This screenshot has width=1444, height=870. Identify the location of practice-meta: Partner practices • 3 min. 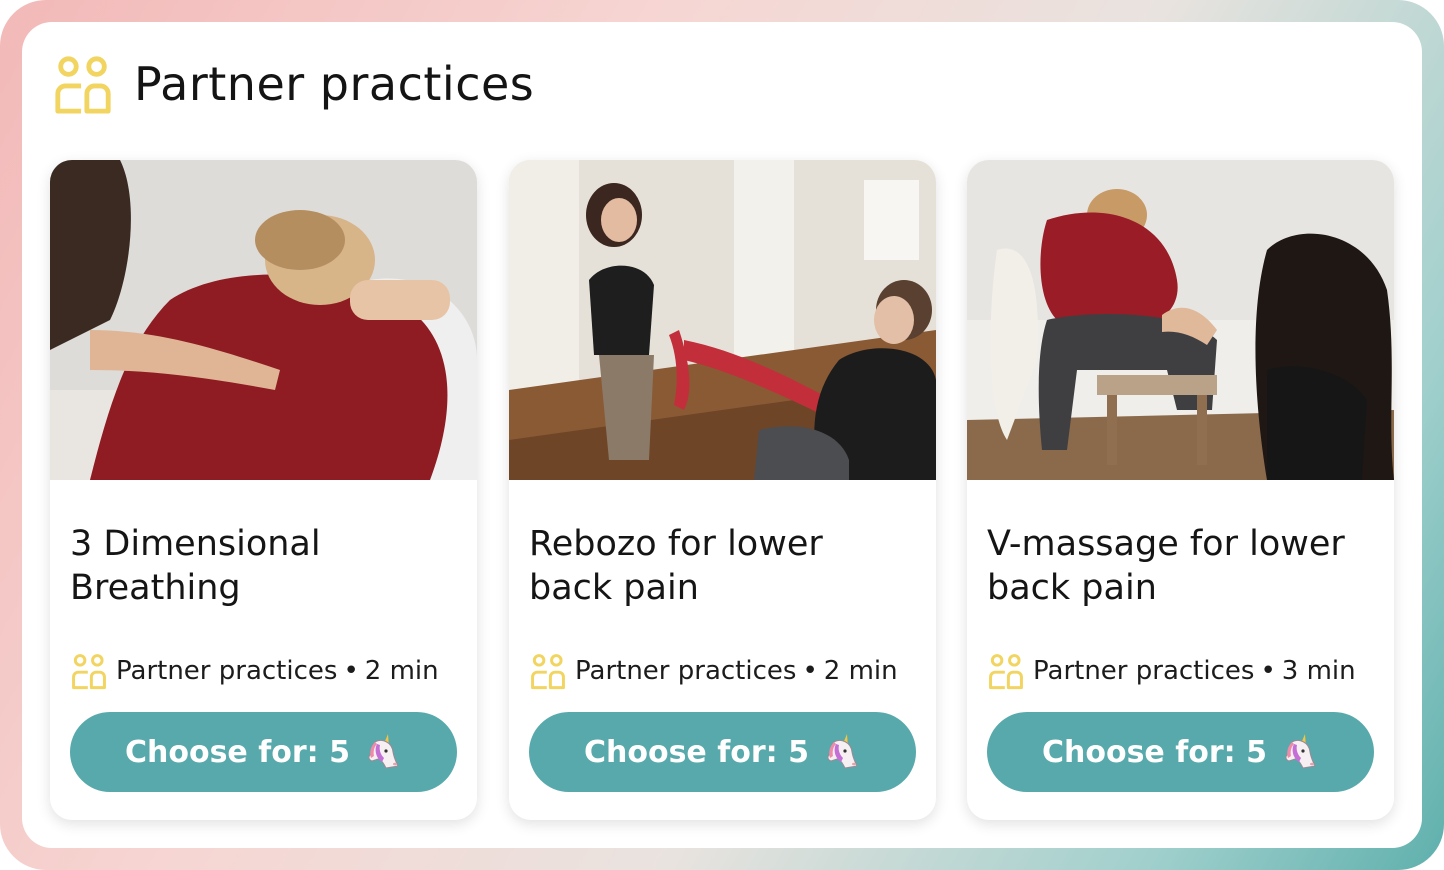
(1171, 671).